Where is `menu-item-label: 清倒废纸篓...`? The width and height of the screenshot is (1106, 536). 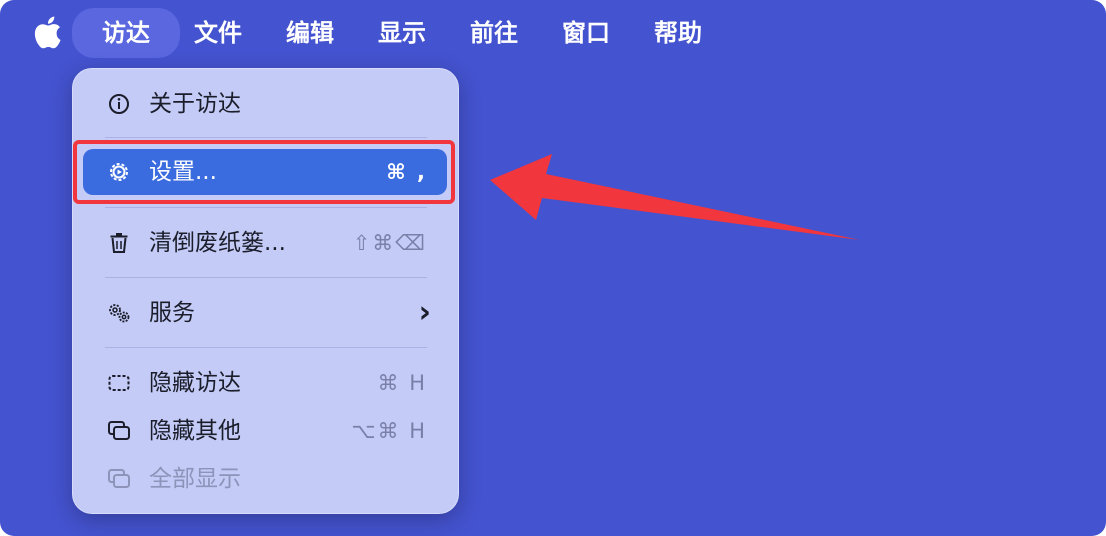 menu-item-label: 清倒废纸篓... is located at coordinates (217, 243).